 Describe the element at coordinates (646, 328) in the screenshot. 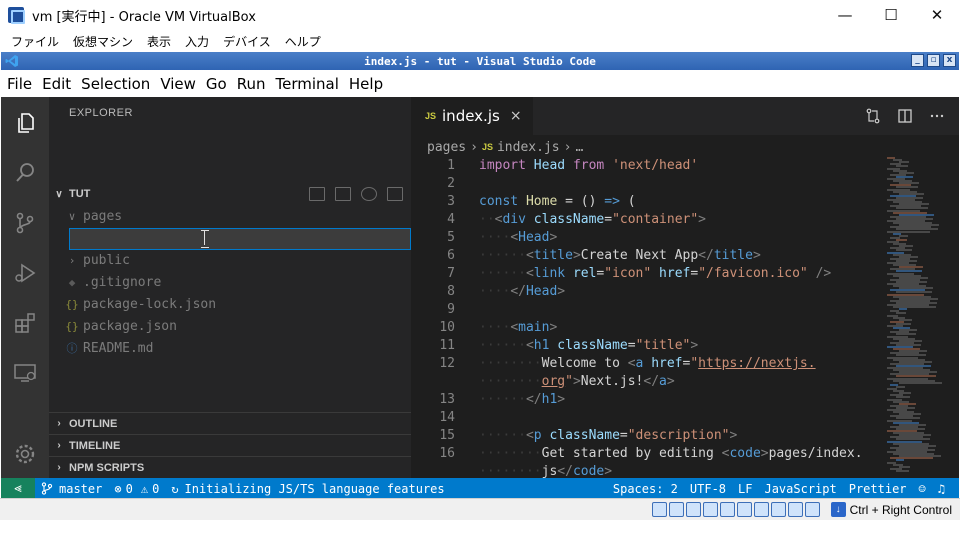

I see `code-line: 10 ····<main>` at that location.